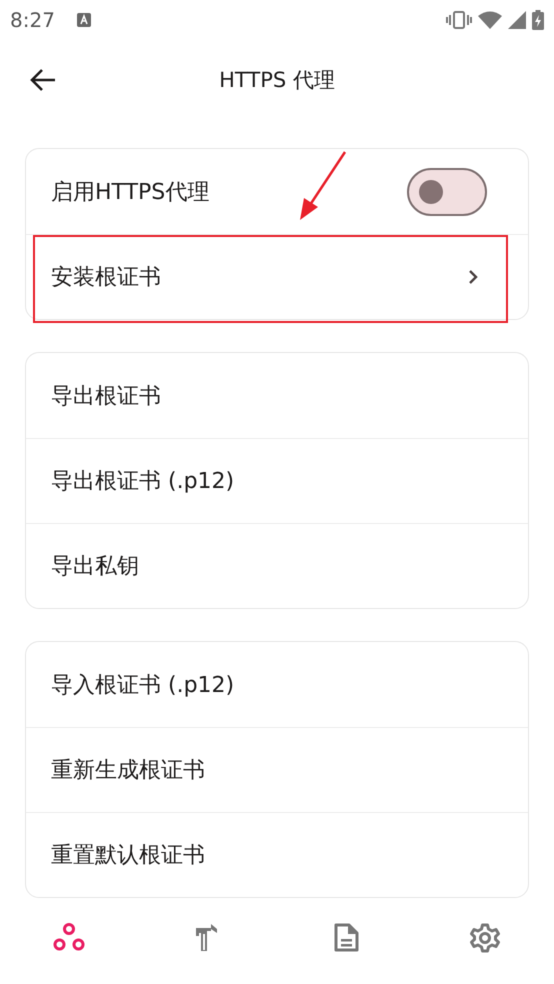 This screenshot has height=984, width=554. What do you see at coordinates (473, 277) in the screenshot?
I see `chevron-icon` at bounding box center [473, 277].